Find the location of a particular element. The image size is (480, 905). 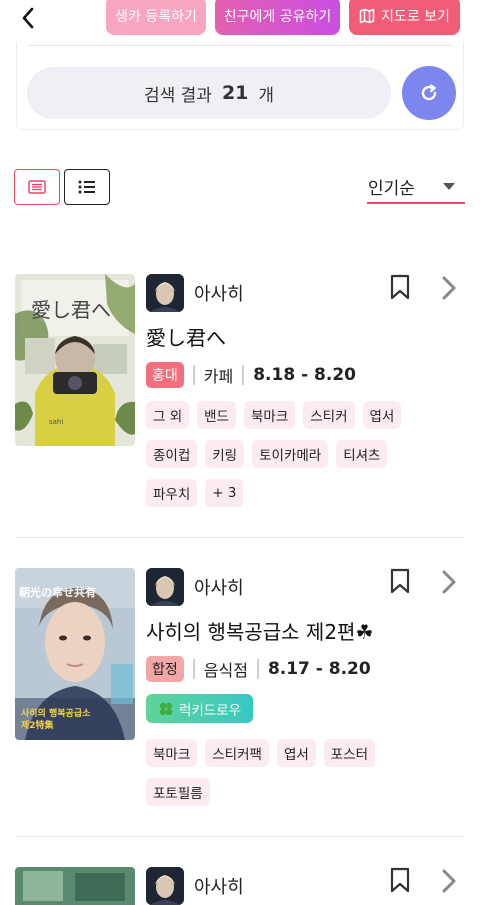

sort-dropdown: 인기순 is located at coordinates (416, 187).